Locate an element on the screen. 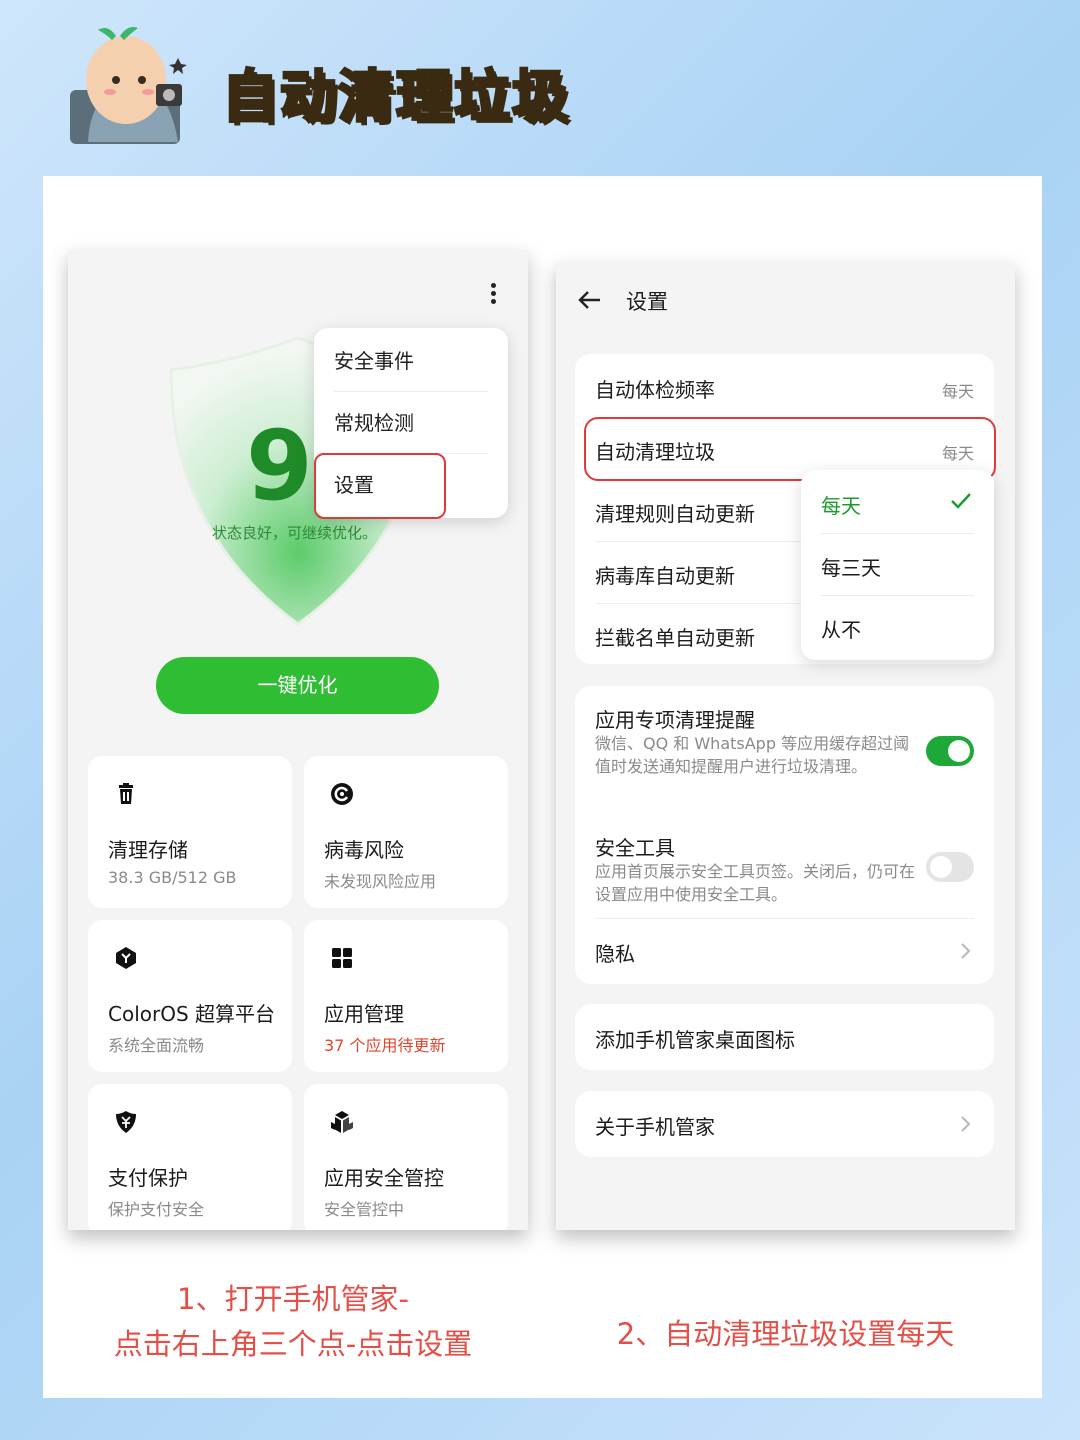 The width and height of the screenshot is (1080, 1440). mascot-illustration is located at coordinates (128, 85).